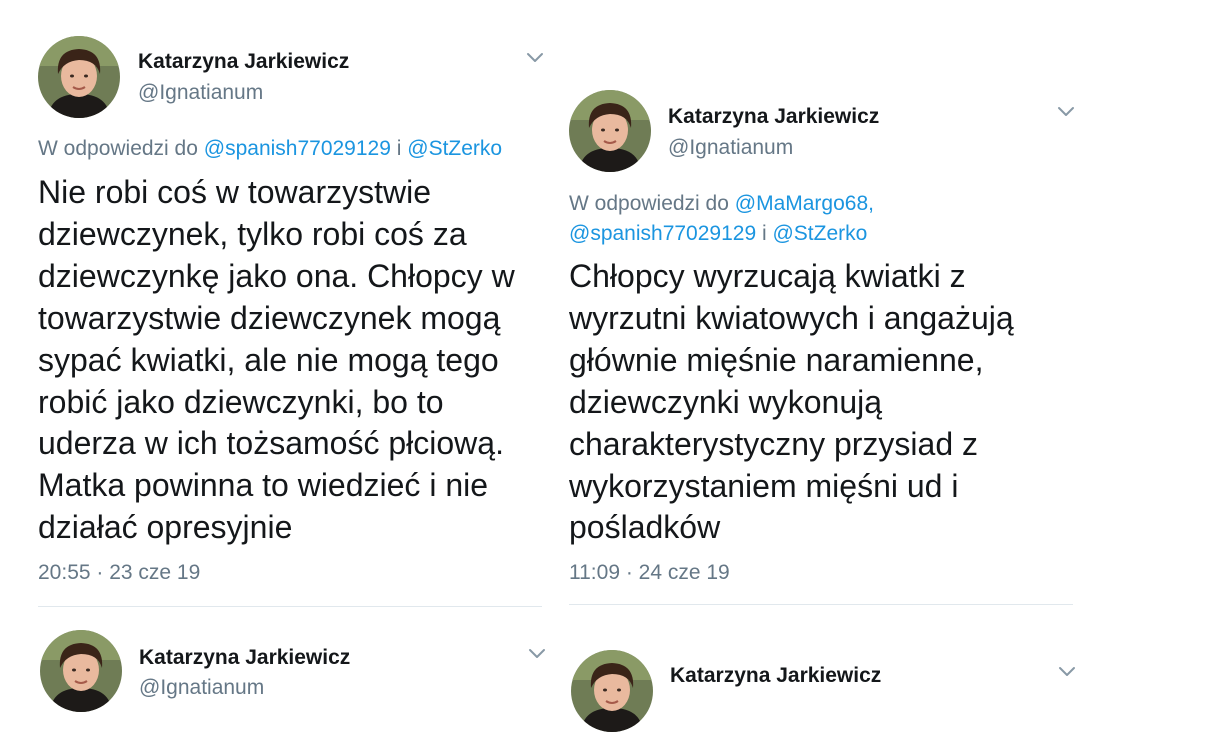 The height and width of the screenshot is (732, 1231). Describe the element at coordinates (649, 573) in the screenshot. I see `tweet-timestamp: 11:09 · 24 cze 19` at that location.